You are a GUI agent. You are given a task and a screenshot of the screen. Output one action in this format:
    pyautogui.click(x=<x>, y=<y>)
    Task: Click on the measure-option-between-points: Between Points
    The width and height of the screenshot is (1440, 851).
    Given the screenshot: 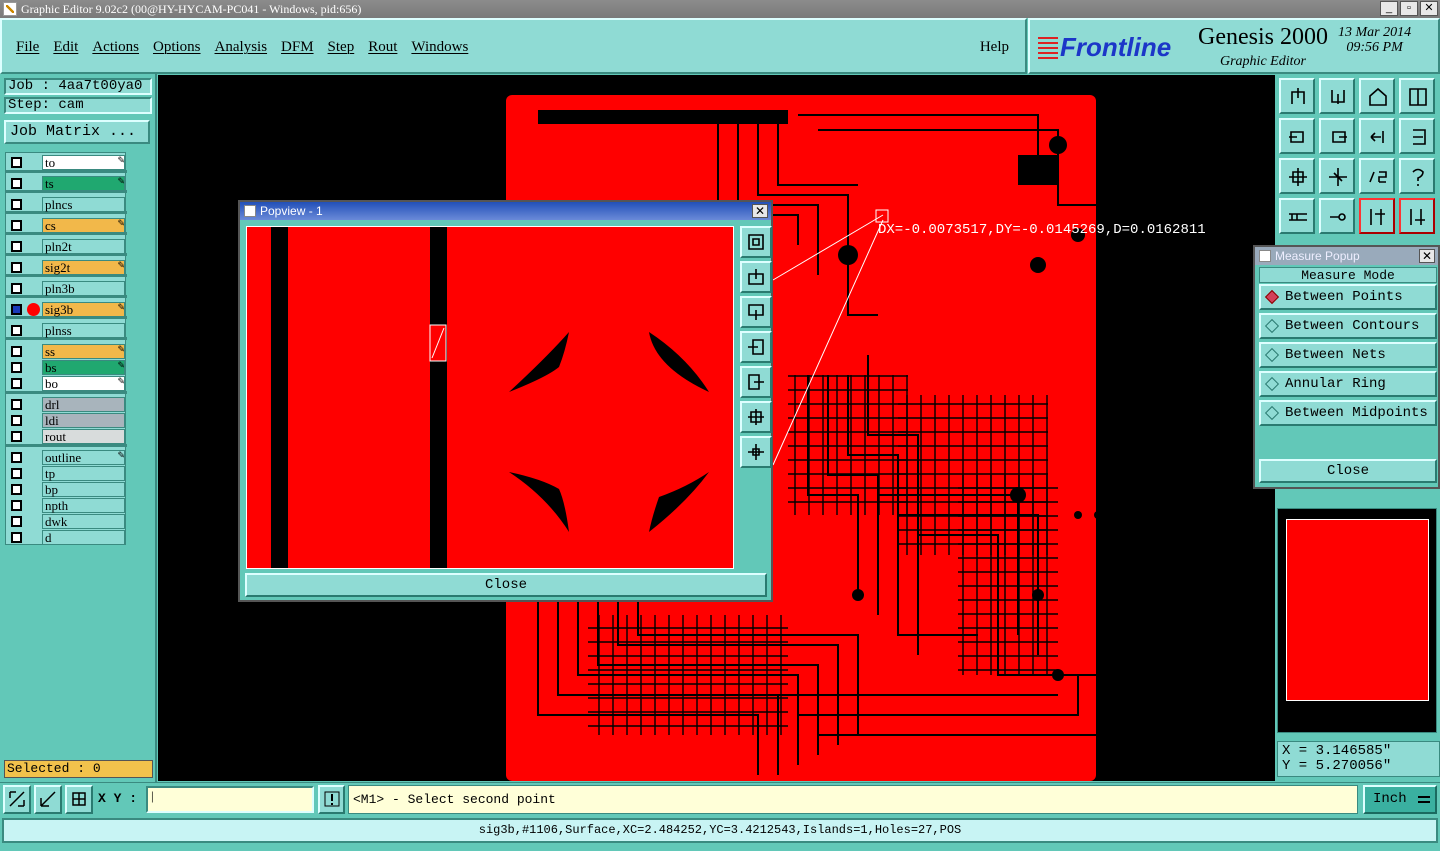 What is the action you would take?
    pyautogui.click(x=1348, y=297)
    